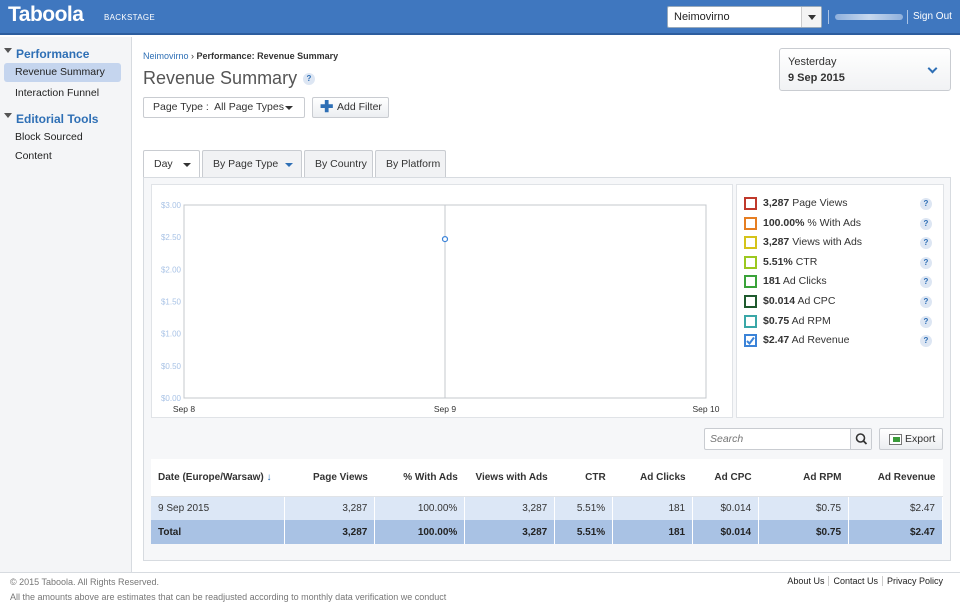 This screenshot has height=603, width=960. Describe the element at coordinates (776, 340) in the screenshot. I see `legend-value: $2.47` at that location.